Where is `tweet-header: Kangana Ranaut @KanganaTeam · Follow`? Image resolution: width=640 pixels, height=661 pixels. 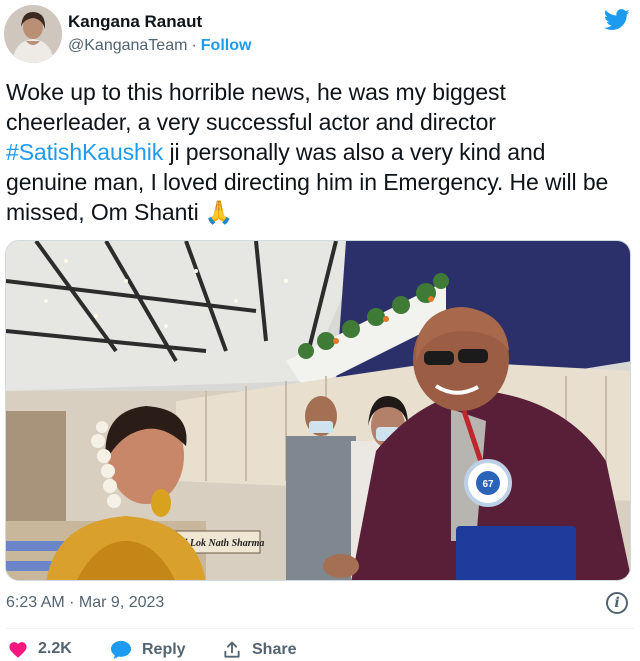
tweet-header: Kangana Ranaut @KanganaTeam · Follow is located at coordinates (320, 33).